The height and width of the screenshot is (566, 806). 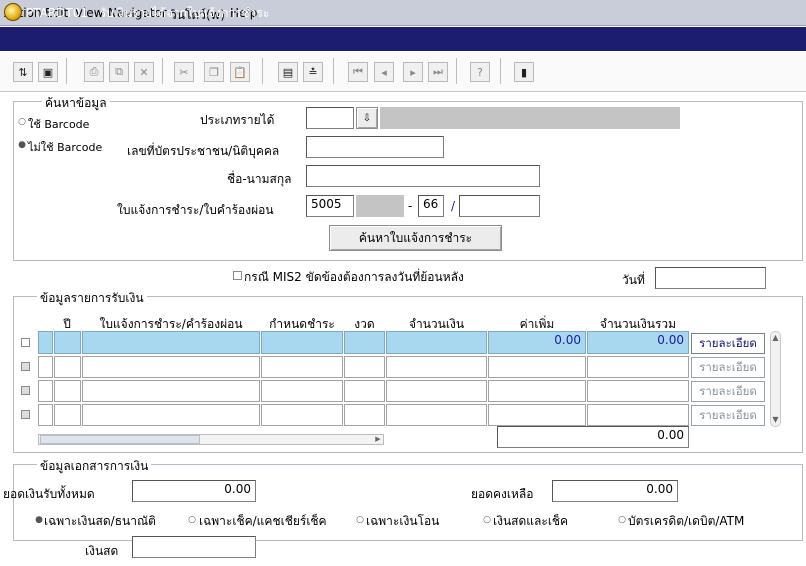 What do you see at coordinates (214, 72) in the screenshot?
I see `copy-icon: ❐` at bounding box center [214, 72].